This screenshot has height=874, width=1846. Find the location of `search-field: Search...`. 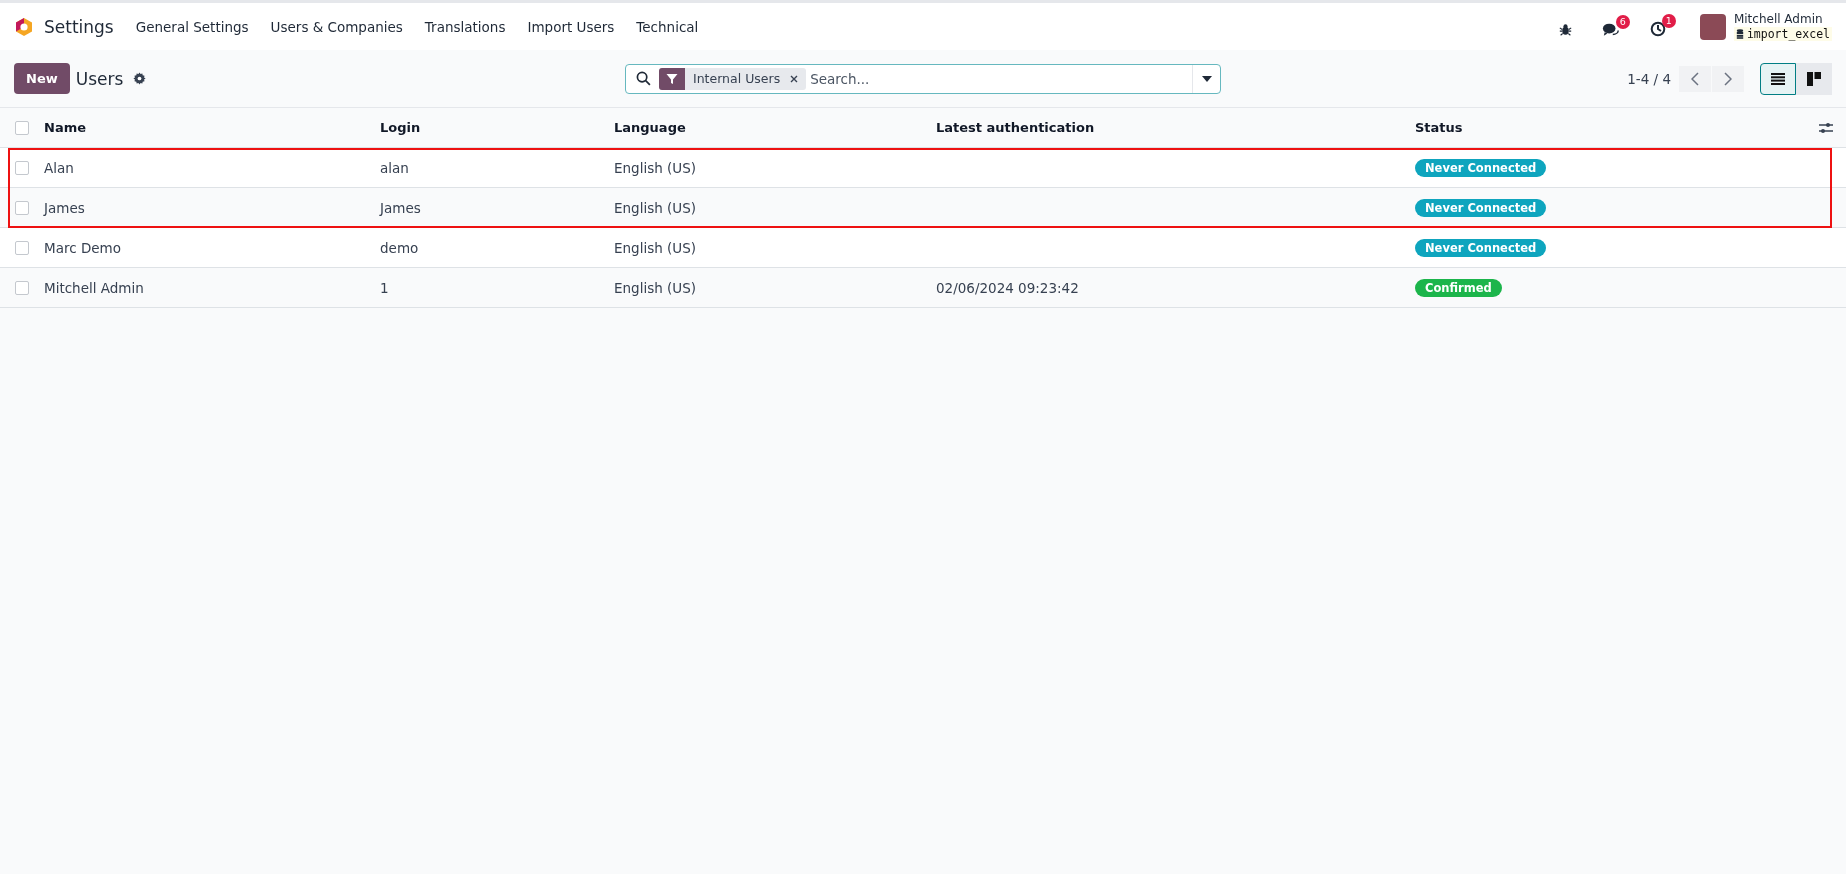

search-field: Search... is located at coordinates (999, 78).